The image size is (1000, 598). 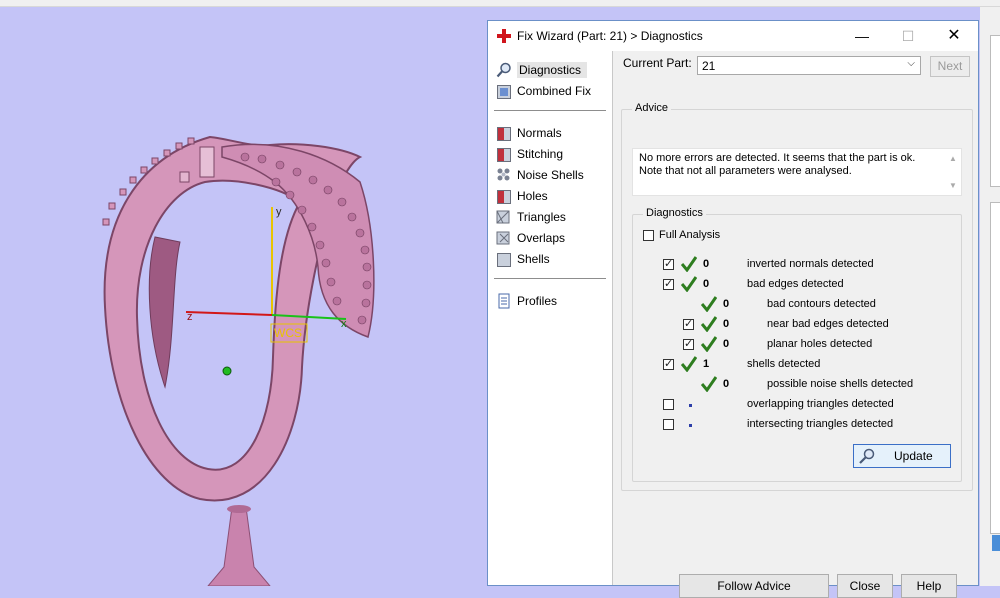 I want to click on inverted-normals-checkbox, so click(x=668, y=263).